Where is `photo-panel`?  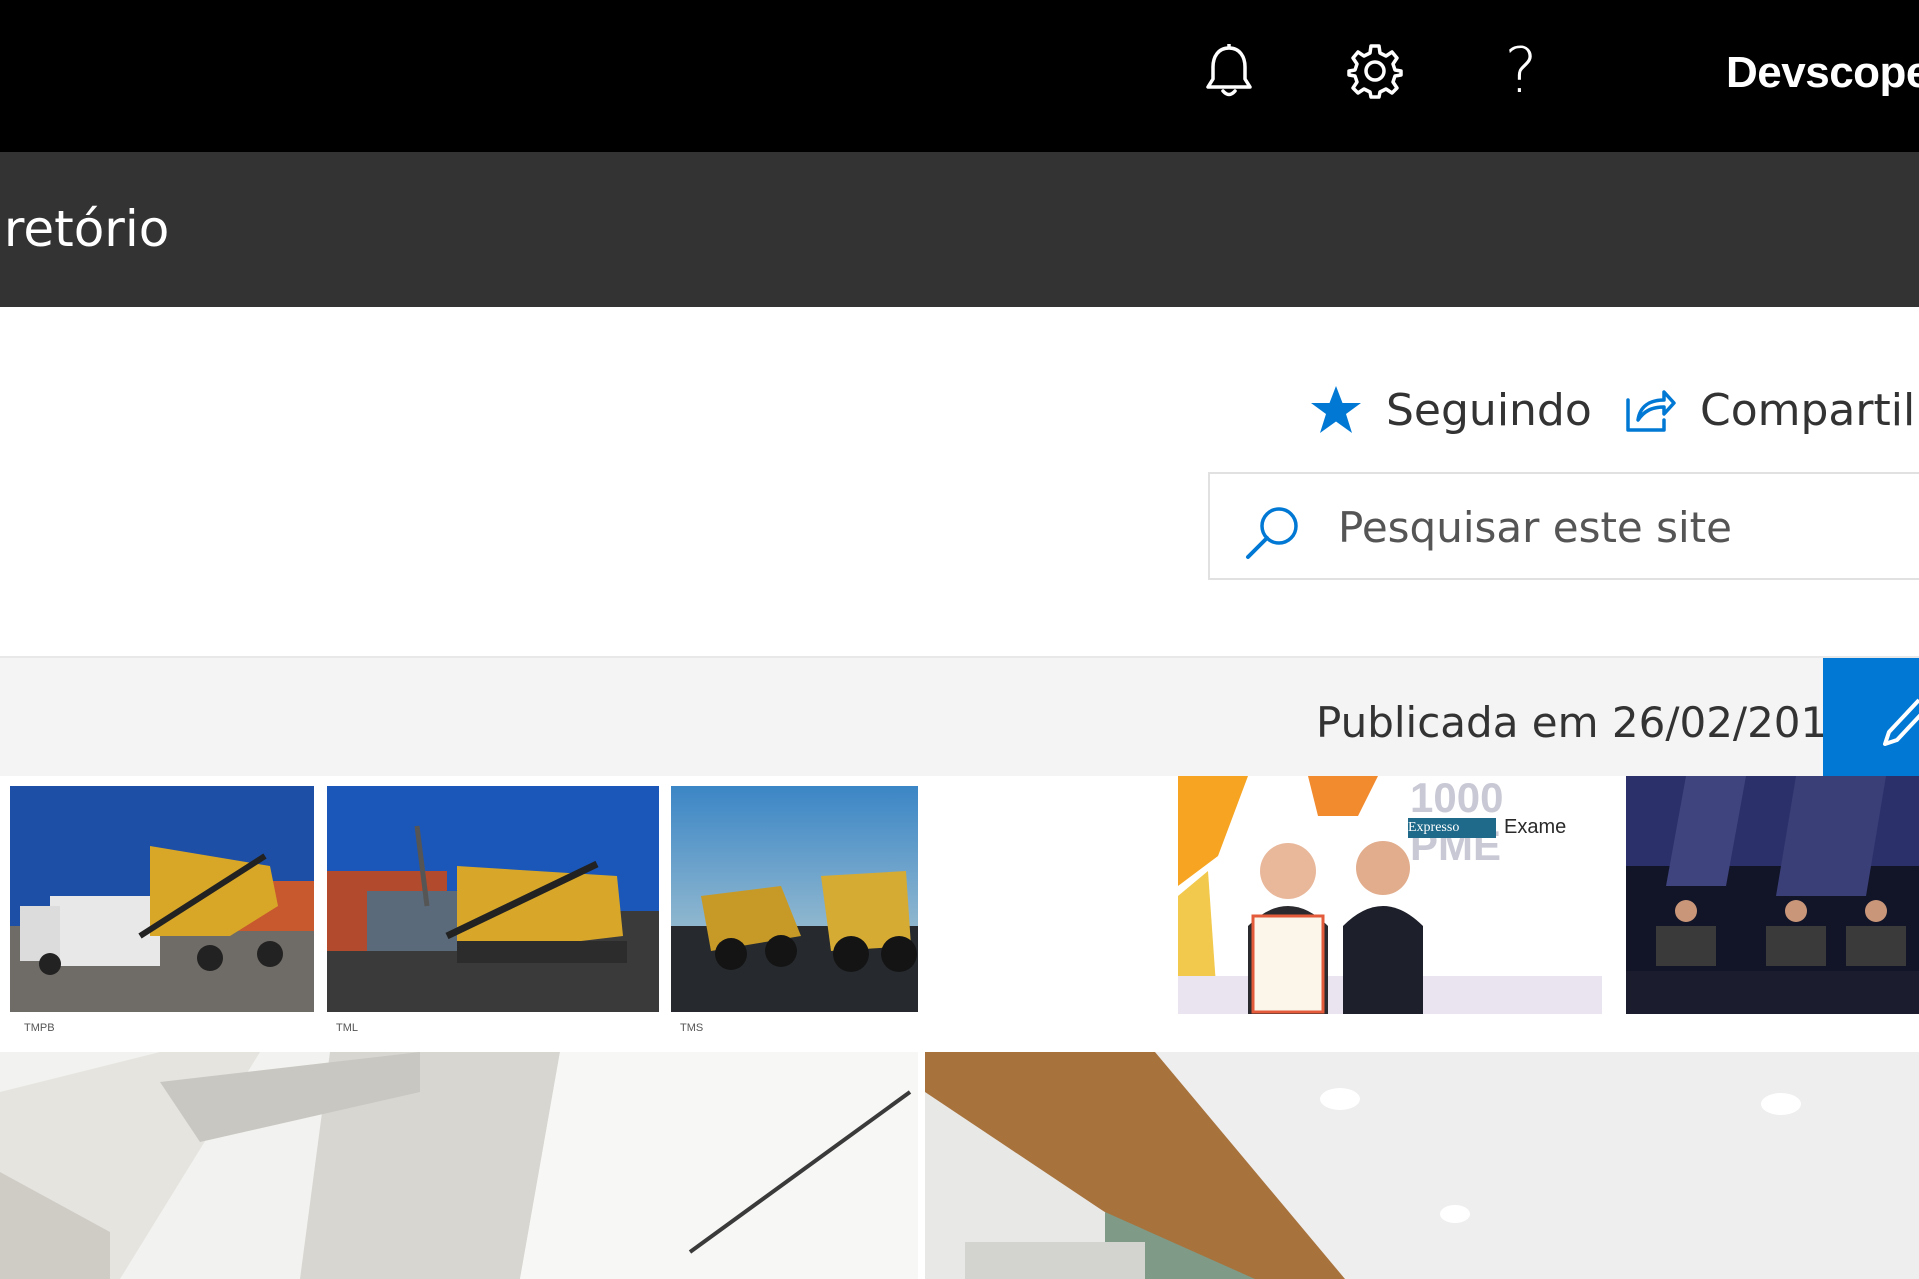 photo-panel is located at coordinates (1772, 895).